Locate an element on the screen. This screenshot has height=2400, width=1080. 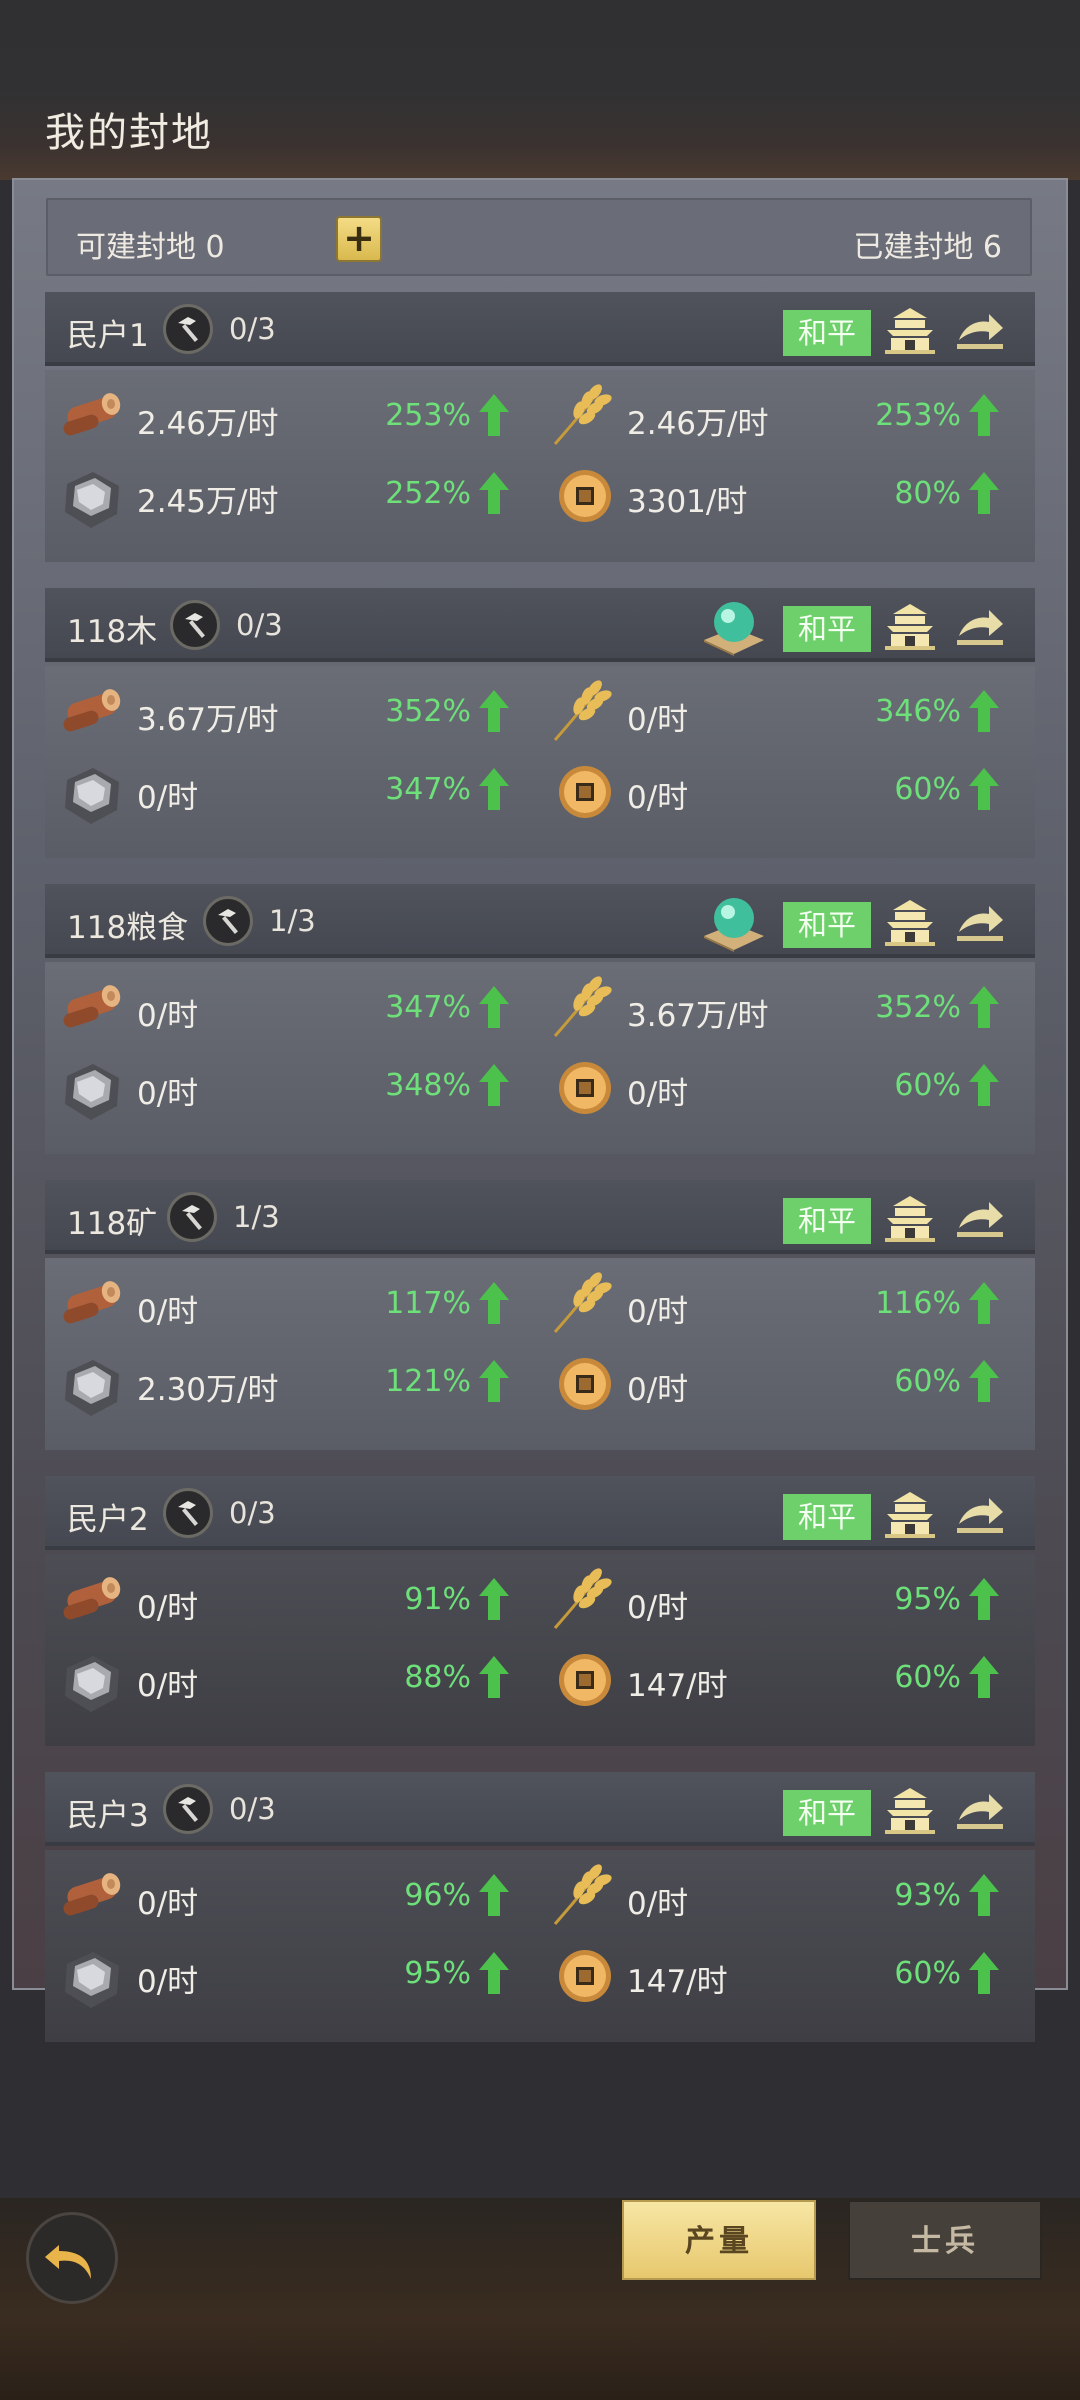
grain-percent: 93% is located at coordinates (927, 1895).